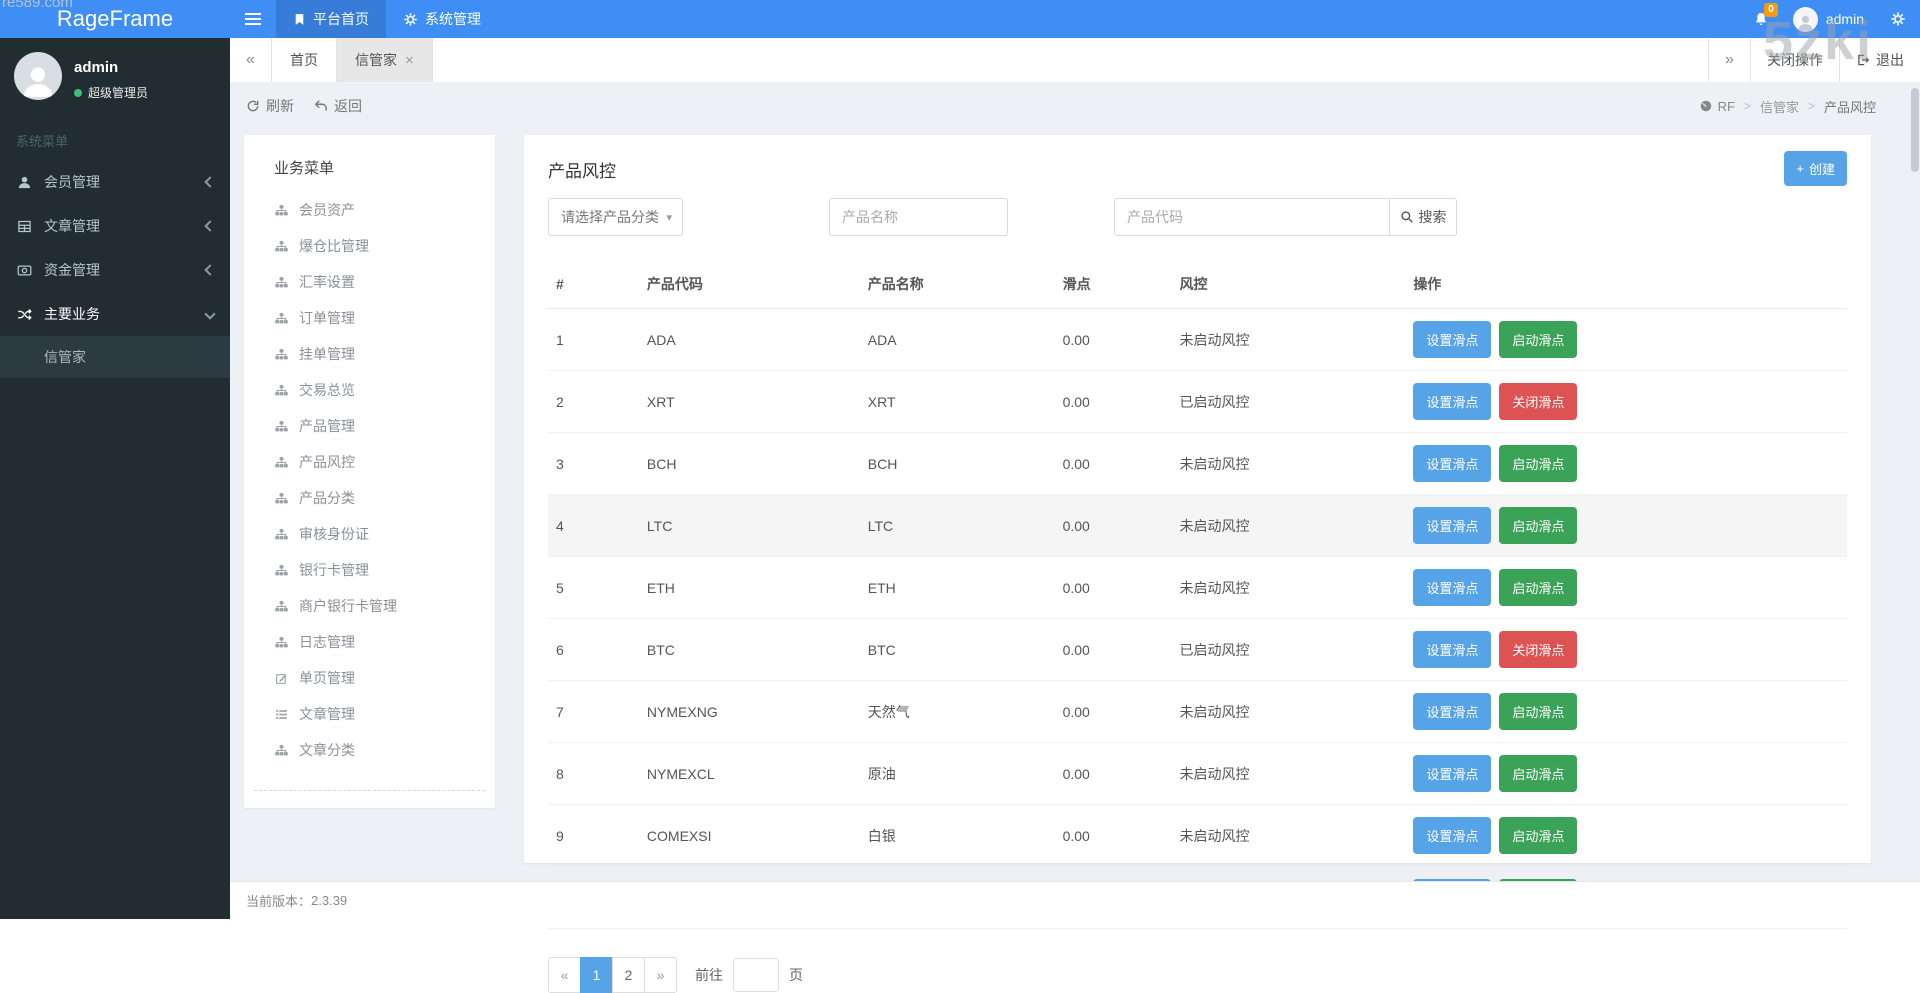  Describe the element at coordinates (1075, 900) in the screenshot. I see `version-footer: 当前版本： 2.3.39` at that location.